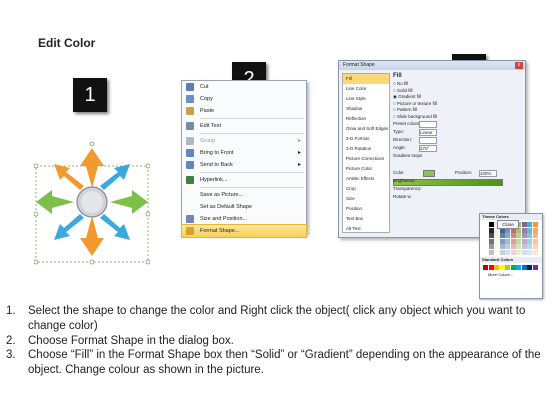 Image resolution: width=560 pixels, height=420 pixels. I want to click on position-field: 100%, so click(488, 173).